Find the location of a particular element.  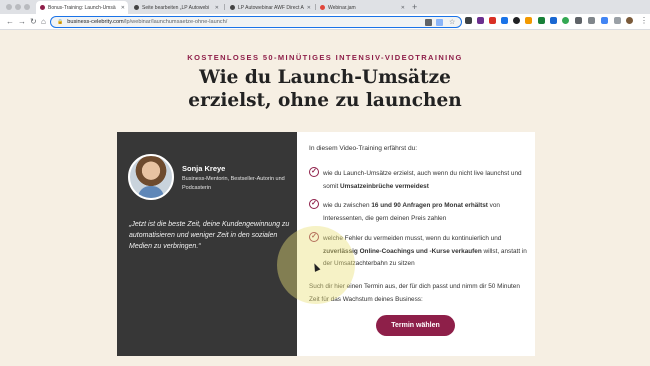

maximize-window-icon is located at coordinates (27, 7).